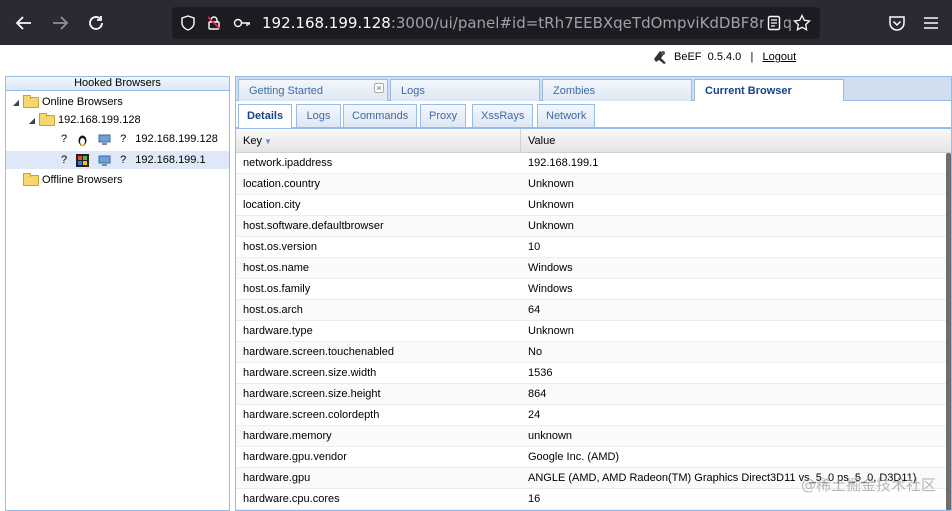 The height and width of the screenshot is (511, 952). Describe the element at coordinates (277, 478) in the screenshot. I see `row-key: hardware.gpu` at that location.